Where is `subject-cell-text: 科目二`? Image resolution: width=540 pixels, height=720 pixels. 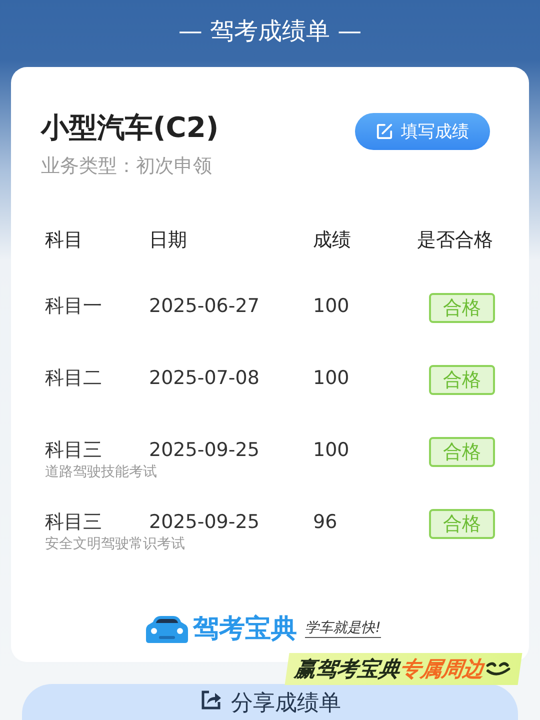 subject-cell-text: 科目二 is located at coordinates (73, 378).